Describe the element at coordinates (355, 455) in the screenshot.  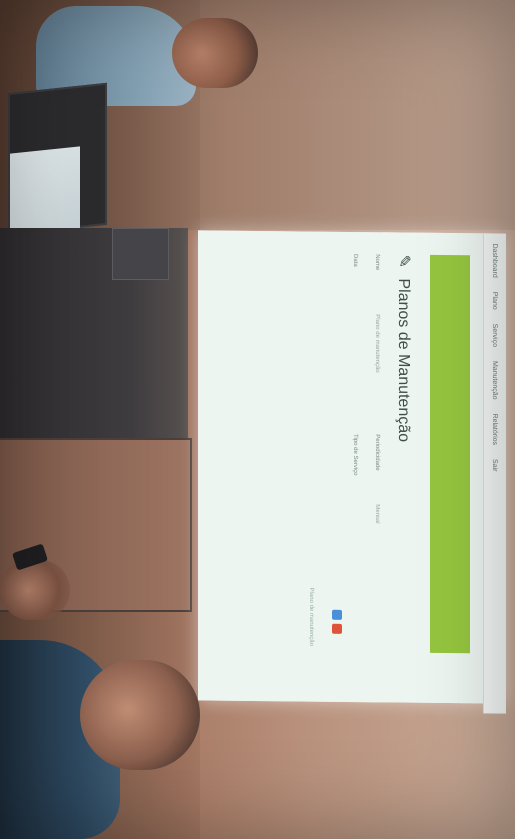
I see `field-label: Tipo de Serviço` at that location.